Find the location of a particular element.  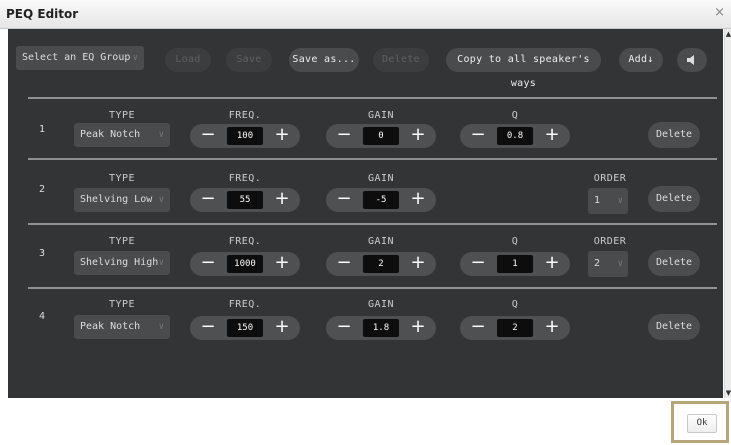

speaker-icon is located at coordinates (690, 60).